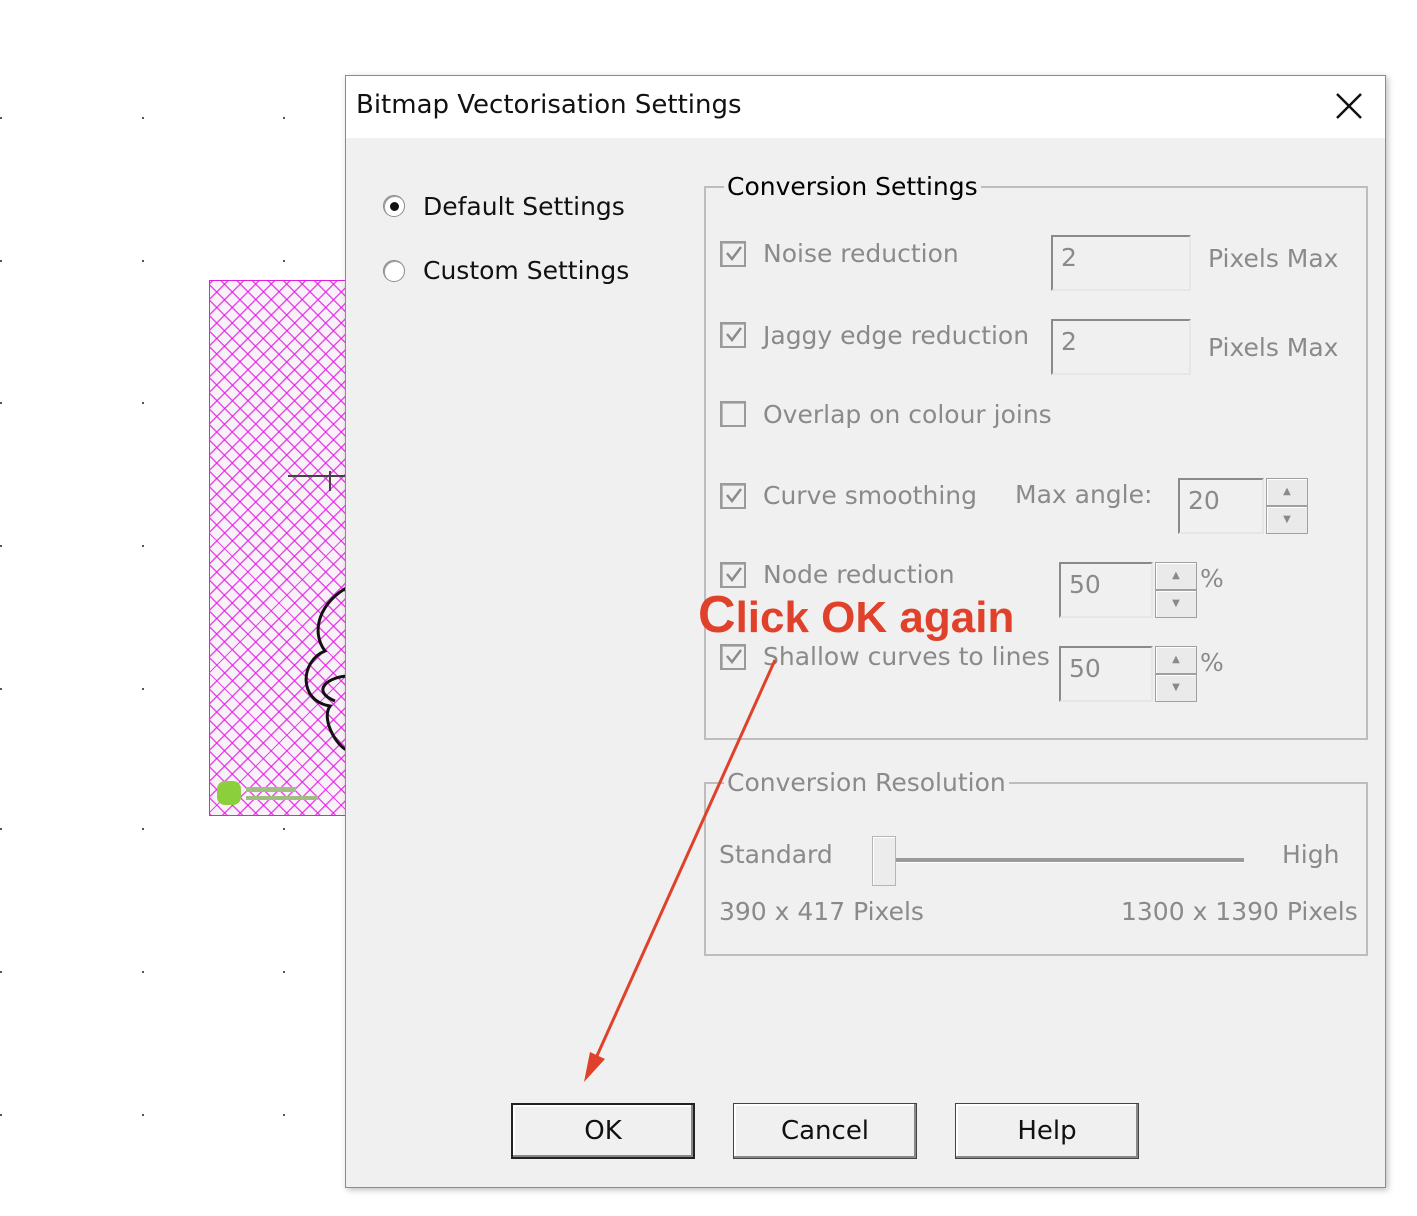  I want to click on ok-button: OK, so click(603, 1131).